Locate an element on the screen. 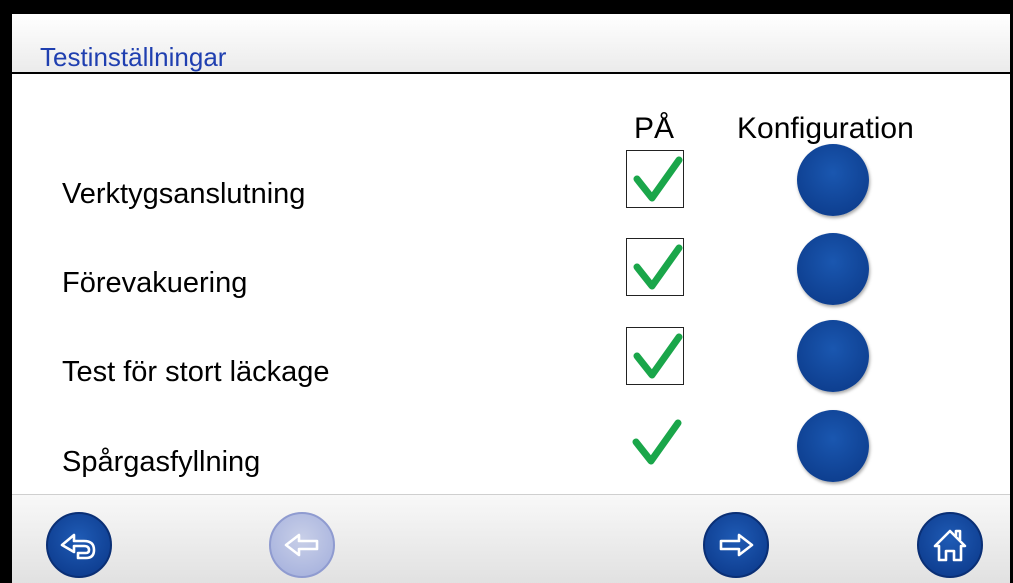  config-button-test-for-stort-lackage is located at coordinates (833, 356).